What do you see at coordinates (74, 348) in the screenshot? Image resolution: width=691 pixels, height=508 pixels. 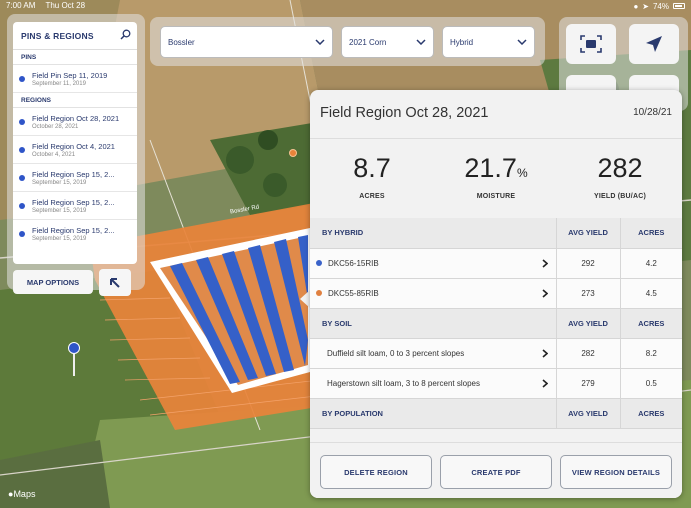 I see `pin-head-icon` at bounding box center [74, 348].